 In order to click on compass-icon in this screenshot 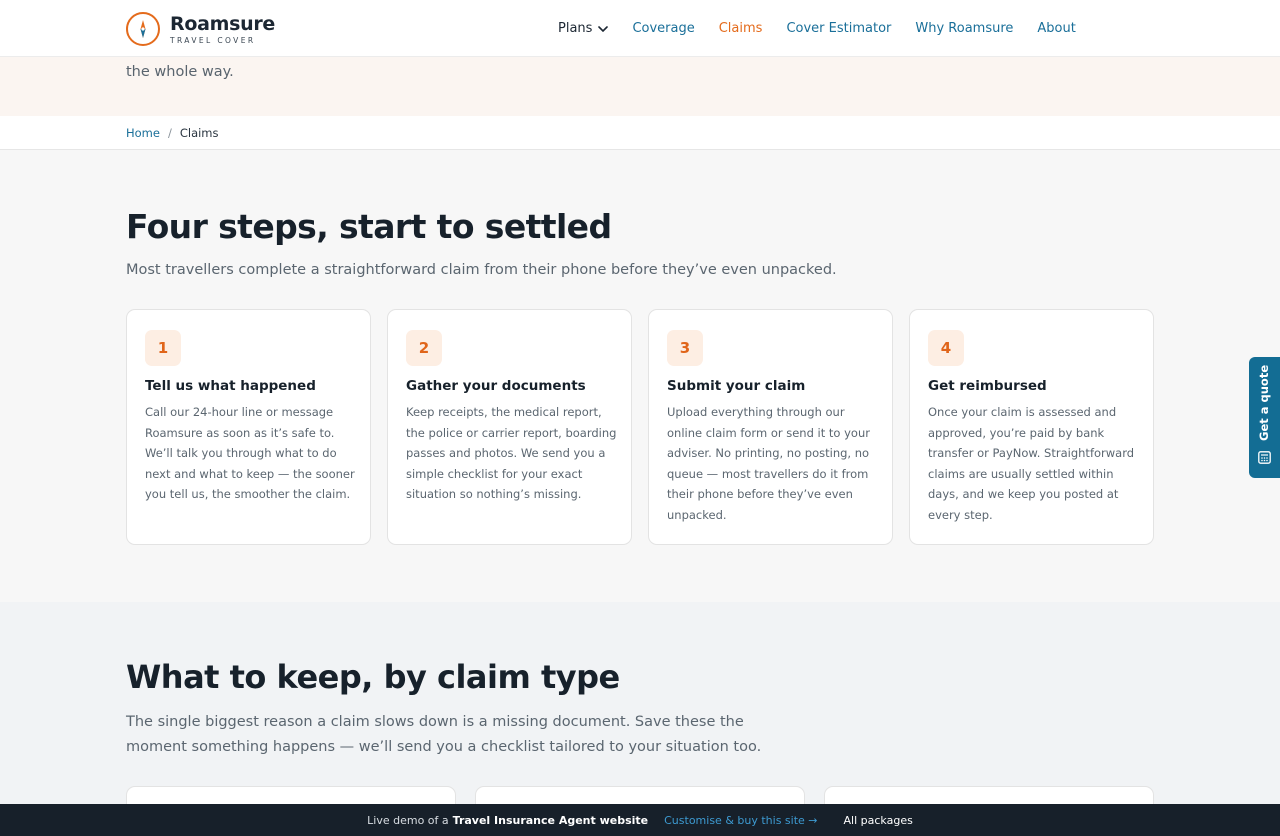, I will do `click(143, 29)`.